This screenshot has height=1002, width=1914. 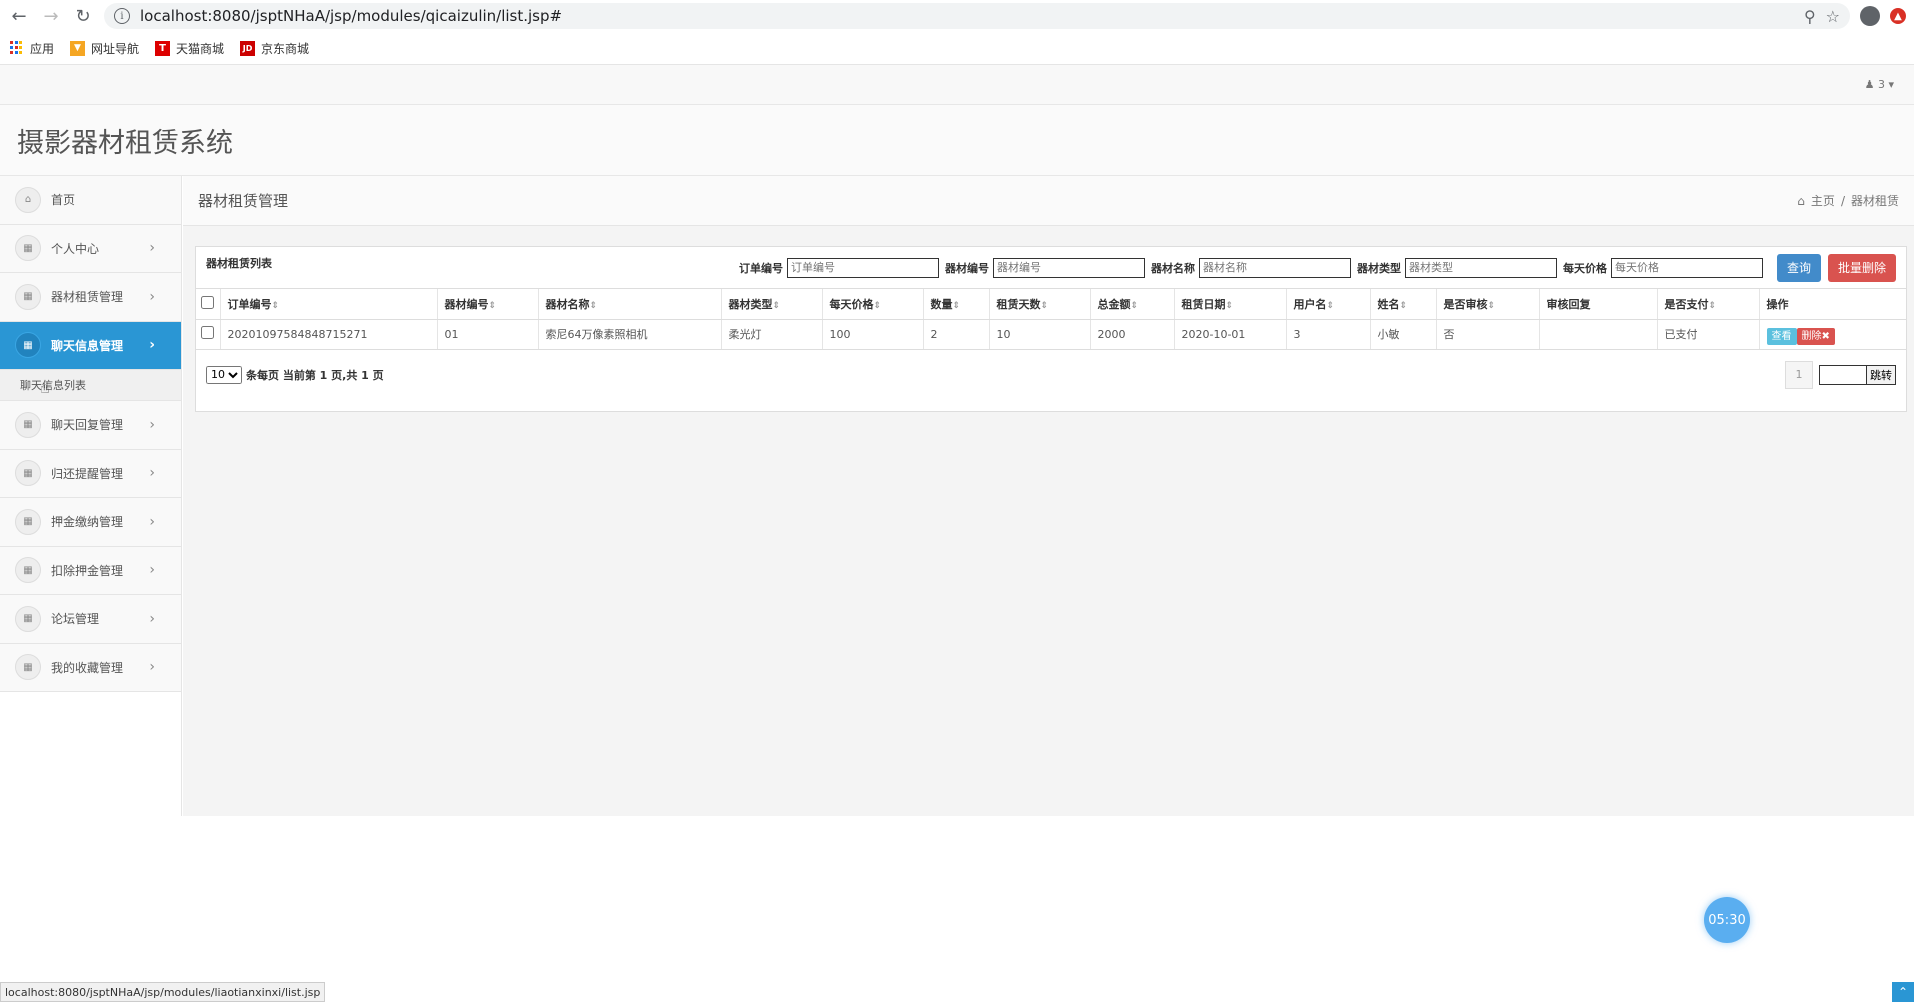 I want to click on sidebar-item-favorites: ▦ 我的收藏管理 ›, so click(x=90, y=667).